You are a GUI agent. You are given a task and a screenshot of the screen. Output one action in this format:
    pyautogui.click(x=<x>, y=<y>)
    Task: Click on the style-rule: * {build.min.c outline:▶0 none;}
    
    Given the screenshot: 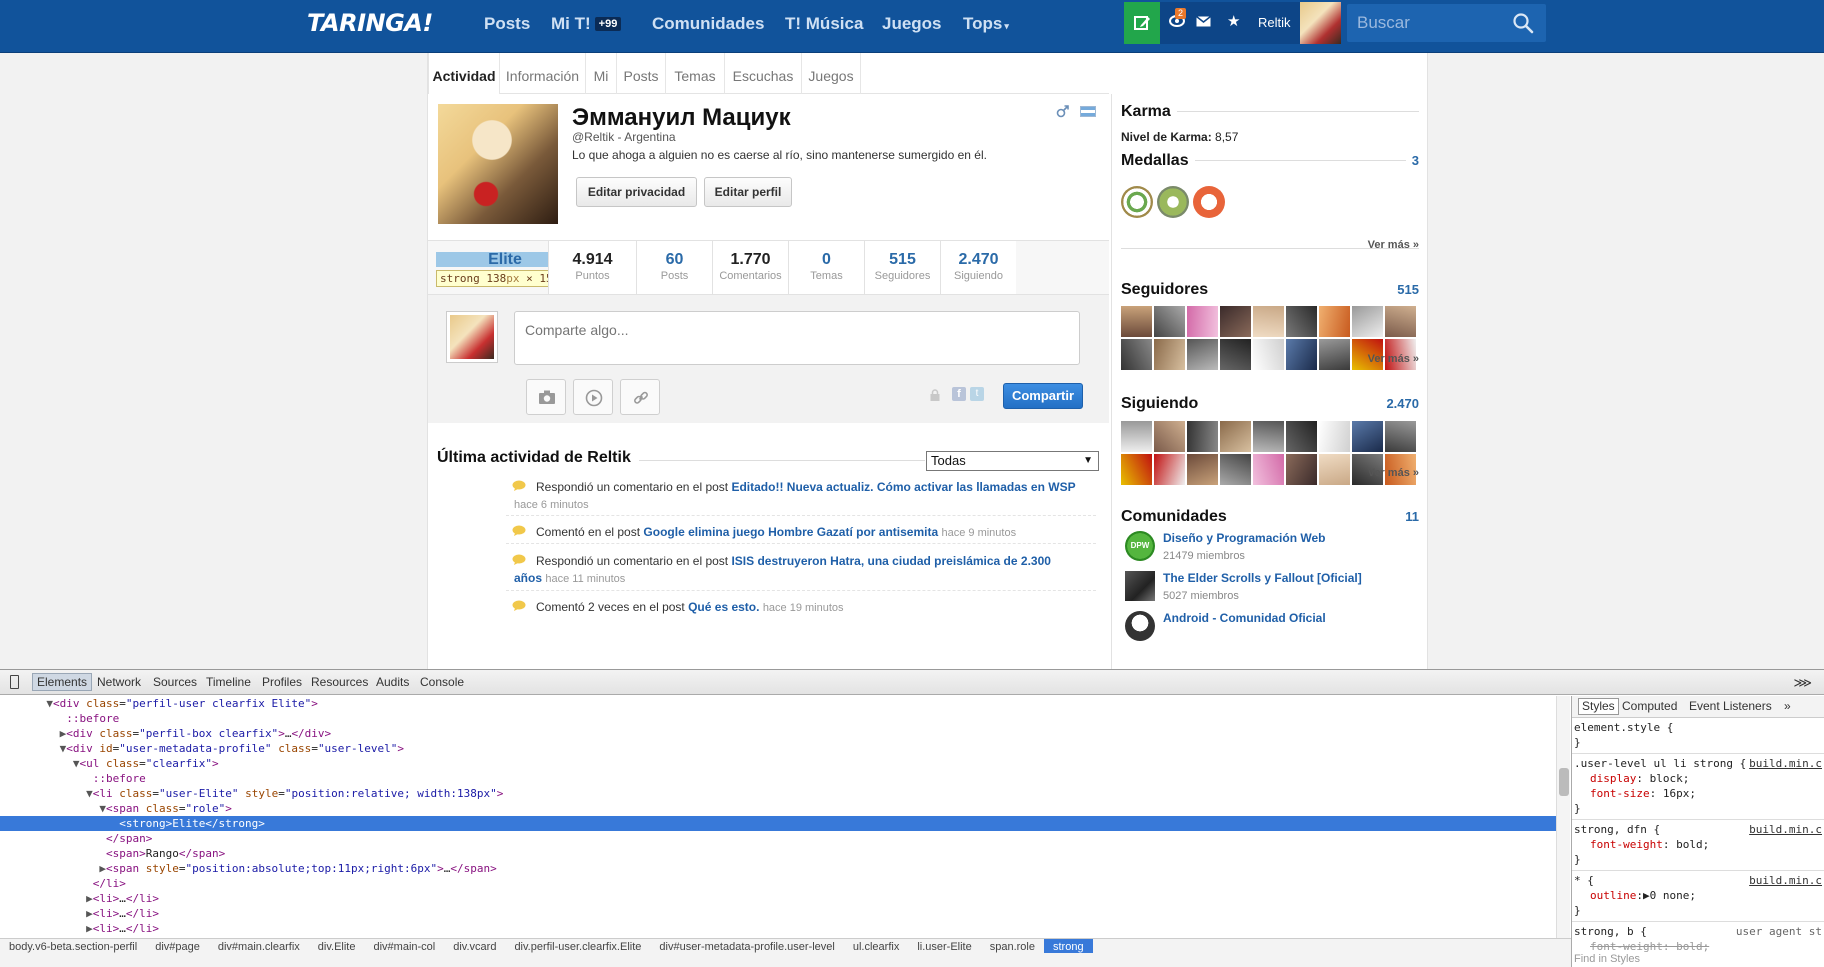 What is the action you would take?
    pyautogui.click(x=1698, y=896)
    